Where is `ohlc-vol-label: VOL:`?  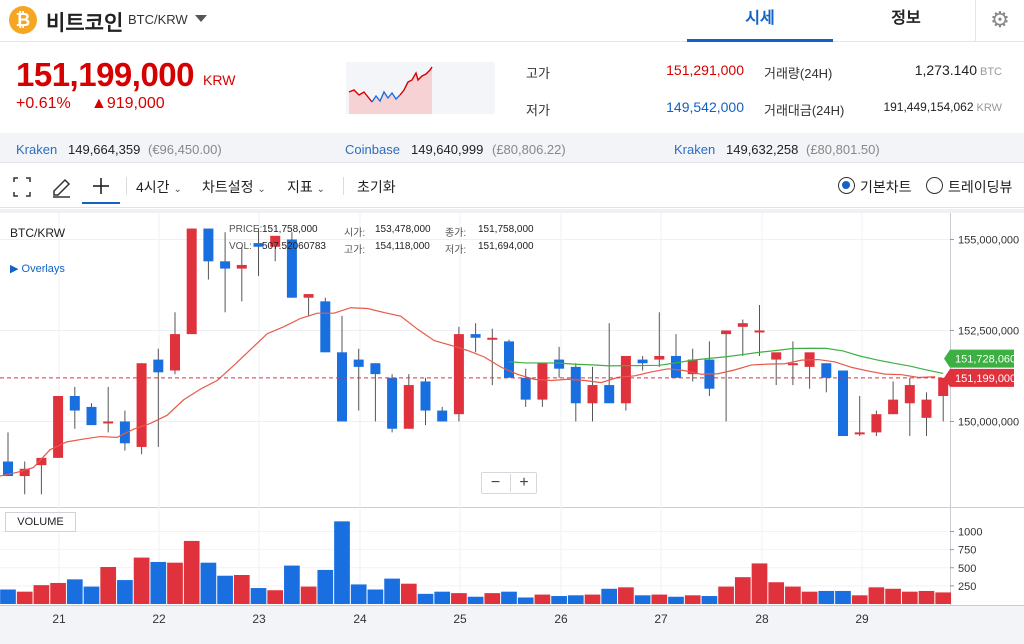
ohlc-vol-label: VOL: is located at coordinates (240, 246).